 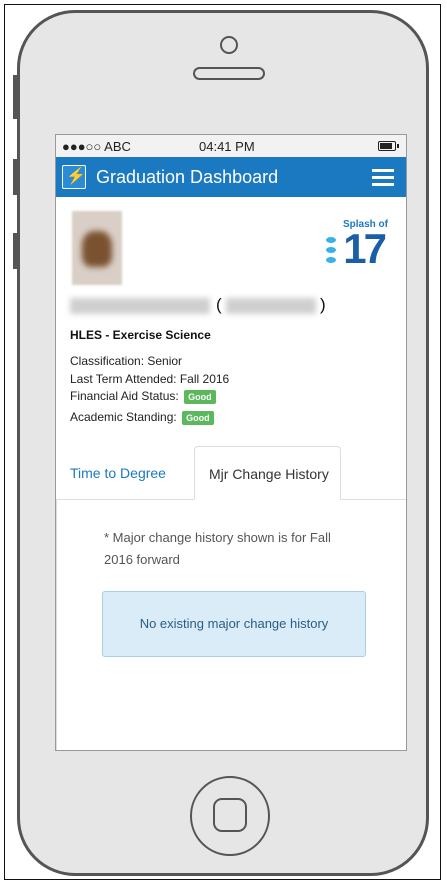 I want to click on status-time: 04:41 PM, so click(x=227, y=146).